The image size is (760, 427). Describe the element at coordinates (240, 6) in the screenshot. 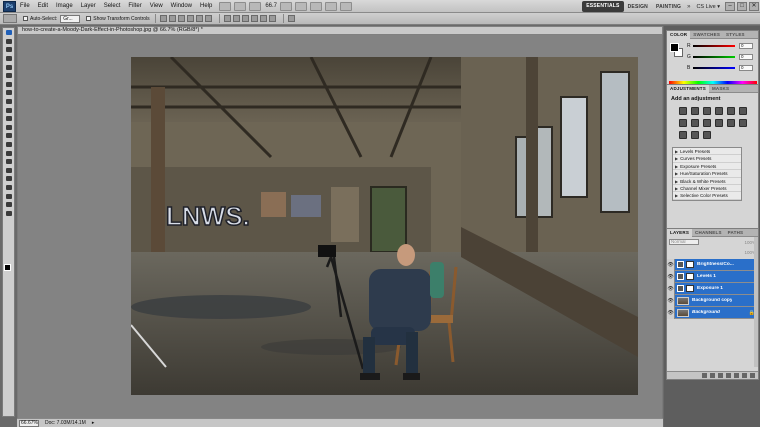

I see `mini-bridge-icon` at that location.